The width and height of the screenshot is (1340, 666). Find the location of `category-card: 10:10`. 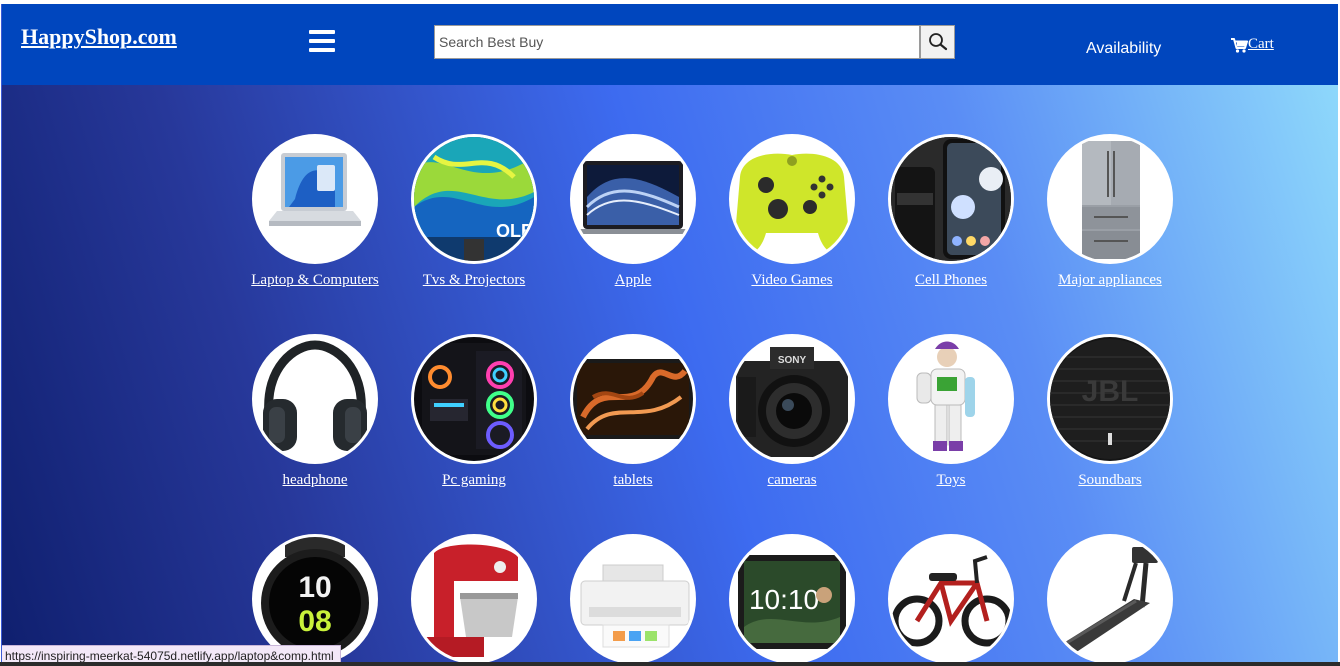

category-card: 10:10 is located at coordinates (779, 600).